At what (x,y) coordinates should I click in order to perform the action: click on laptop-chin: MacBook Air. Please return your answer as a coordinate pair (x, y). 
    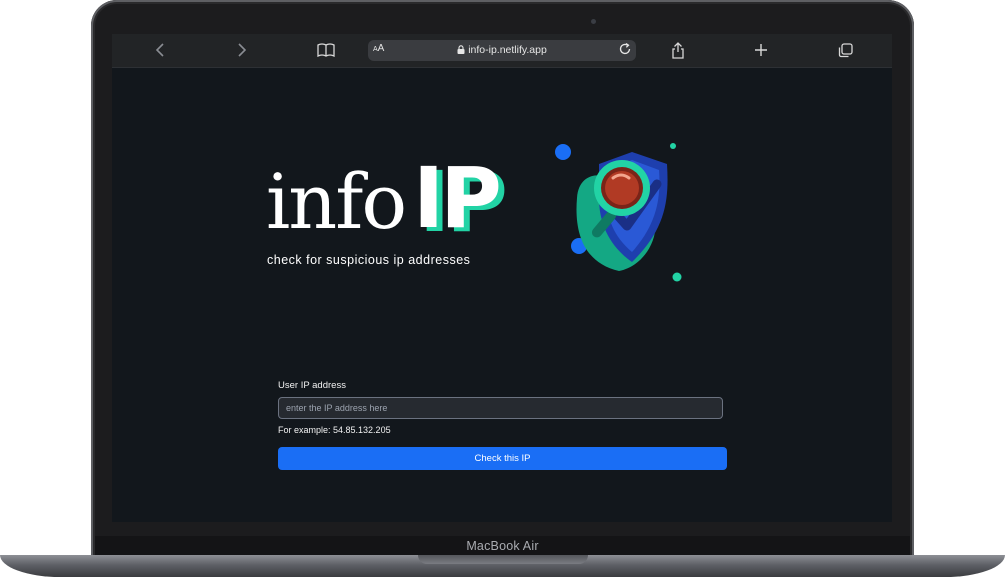
    Looking at the image, I should click on (502, 546).